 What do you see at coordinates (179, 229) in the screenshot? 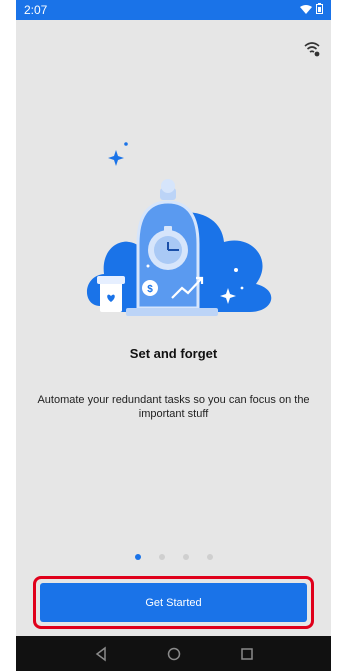
I see `stopwatch-cloud-illustration: $` at bounding box center [179, 229].